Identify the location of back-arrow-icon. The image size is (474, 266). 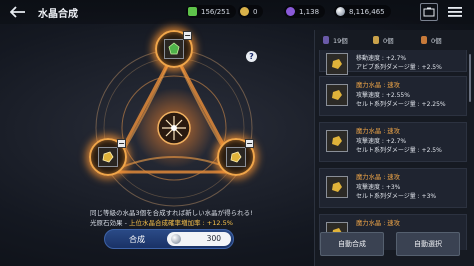
(17, 12).